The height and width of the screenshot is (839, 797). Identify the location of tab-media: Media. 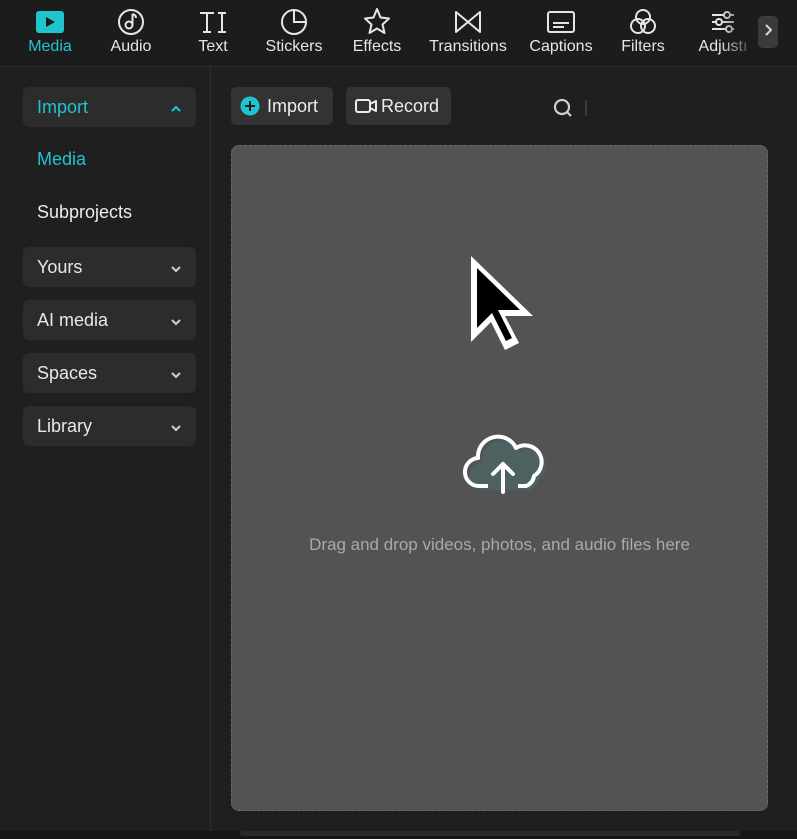
(50, 33).